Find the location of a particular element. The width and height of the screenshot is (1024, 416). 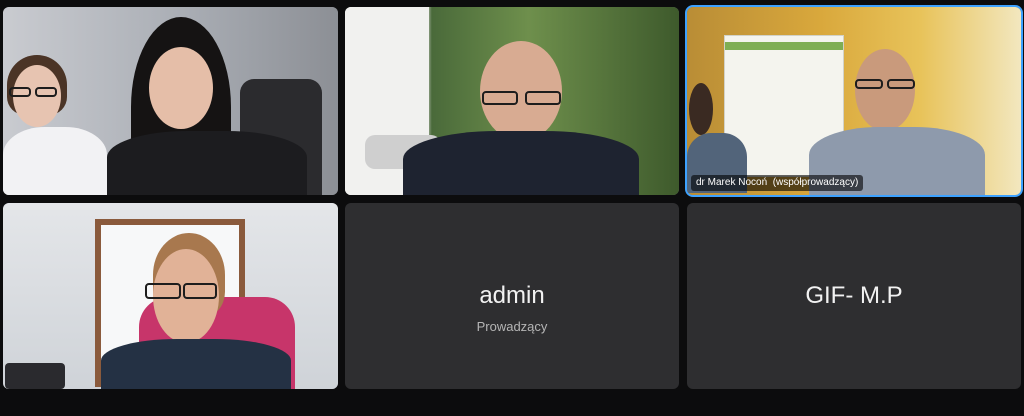

participant-placeholder: admin Prowadzący is located at coordinates (512, 308).